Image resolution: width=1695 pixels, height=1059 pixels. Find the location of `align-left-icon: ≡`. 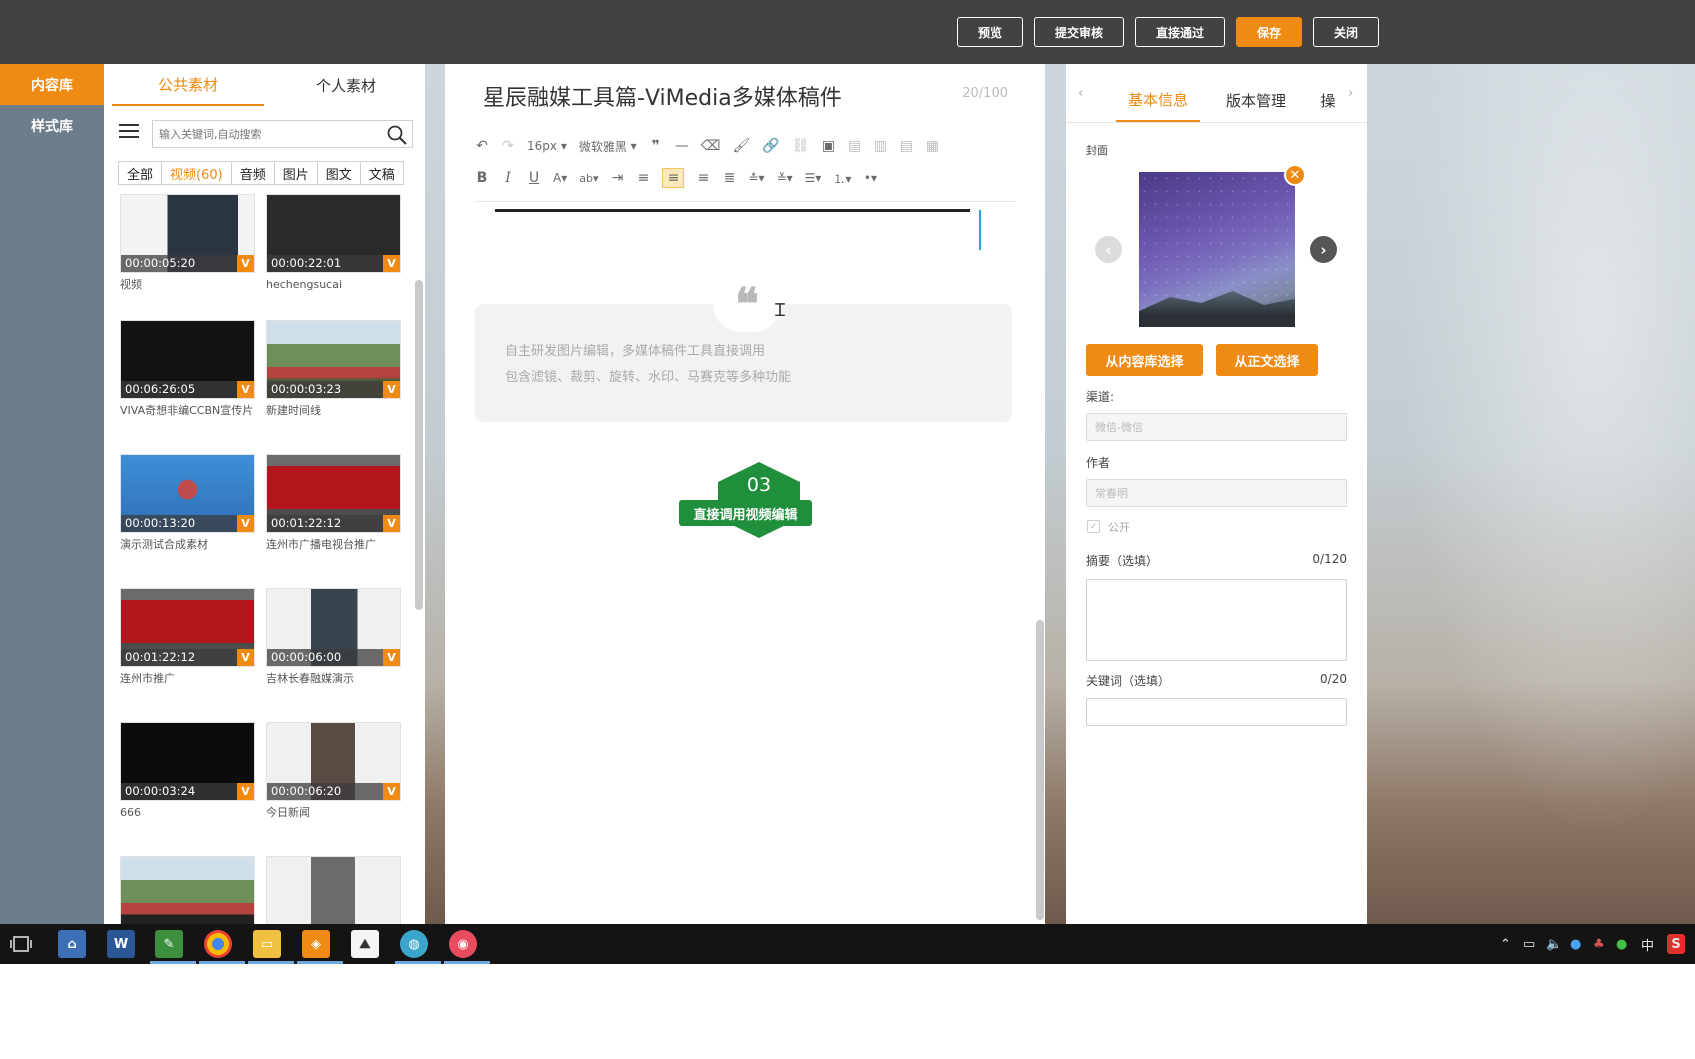

align-left-icon: ≡ is located at coordinates (643, 178).